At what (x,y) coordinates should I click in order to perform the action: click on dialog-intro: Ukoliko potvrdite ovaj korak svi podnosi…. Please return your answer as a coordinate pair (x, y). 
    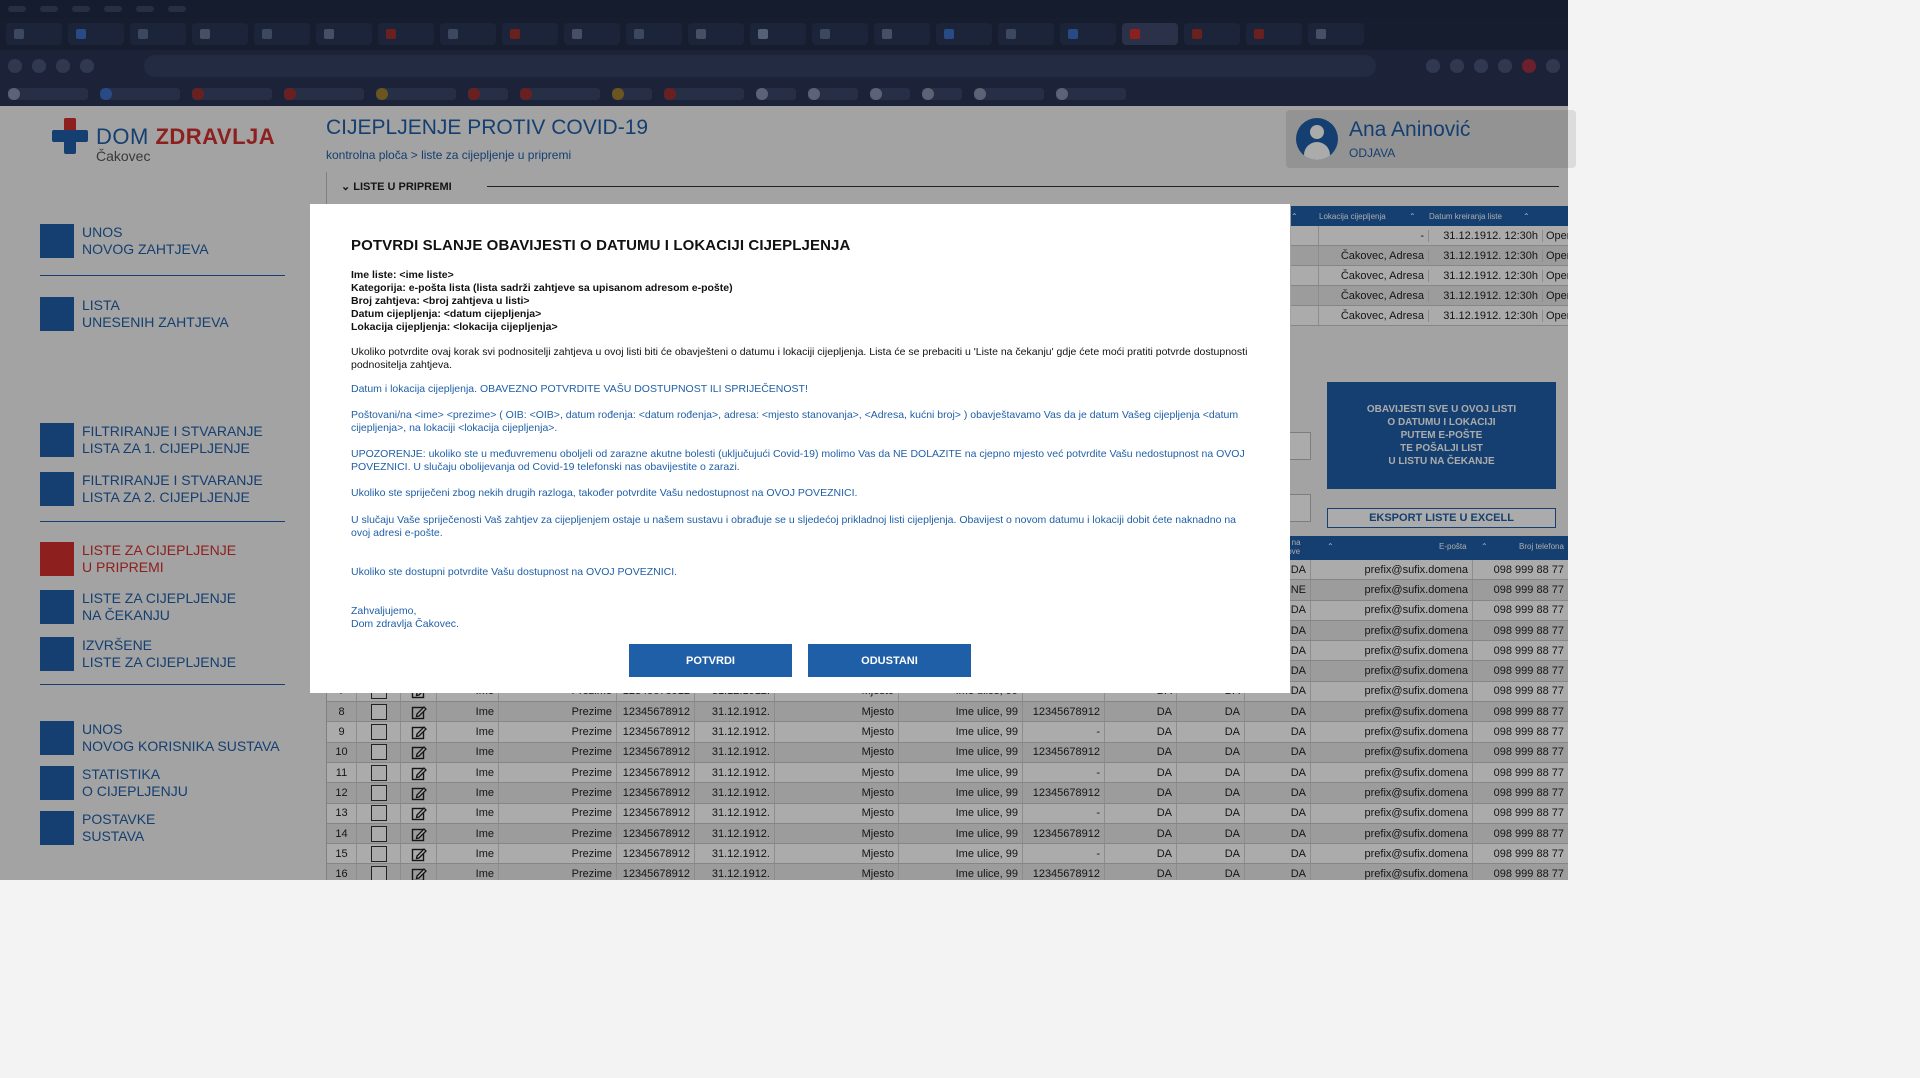
    Looking at the image, I should click on (799, 358).